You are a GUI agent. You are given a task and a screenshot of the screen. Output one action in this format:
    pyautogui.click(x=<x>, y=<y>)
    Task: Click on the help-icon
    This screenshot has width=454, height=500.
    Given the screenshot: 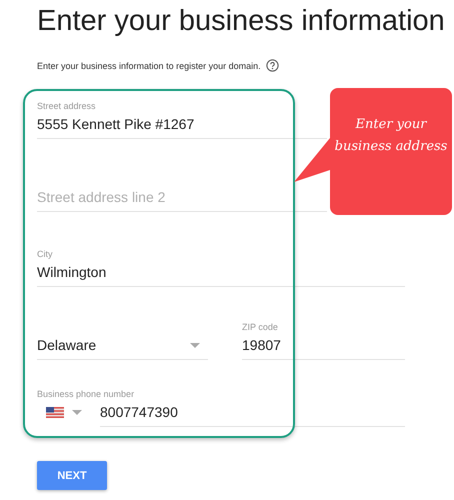 What is the action you would take?
    pyautogui.click(x=272, y=65)
    